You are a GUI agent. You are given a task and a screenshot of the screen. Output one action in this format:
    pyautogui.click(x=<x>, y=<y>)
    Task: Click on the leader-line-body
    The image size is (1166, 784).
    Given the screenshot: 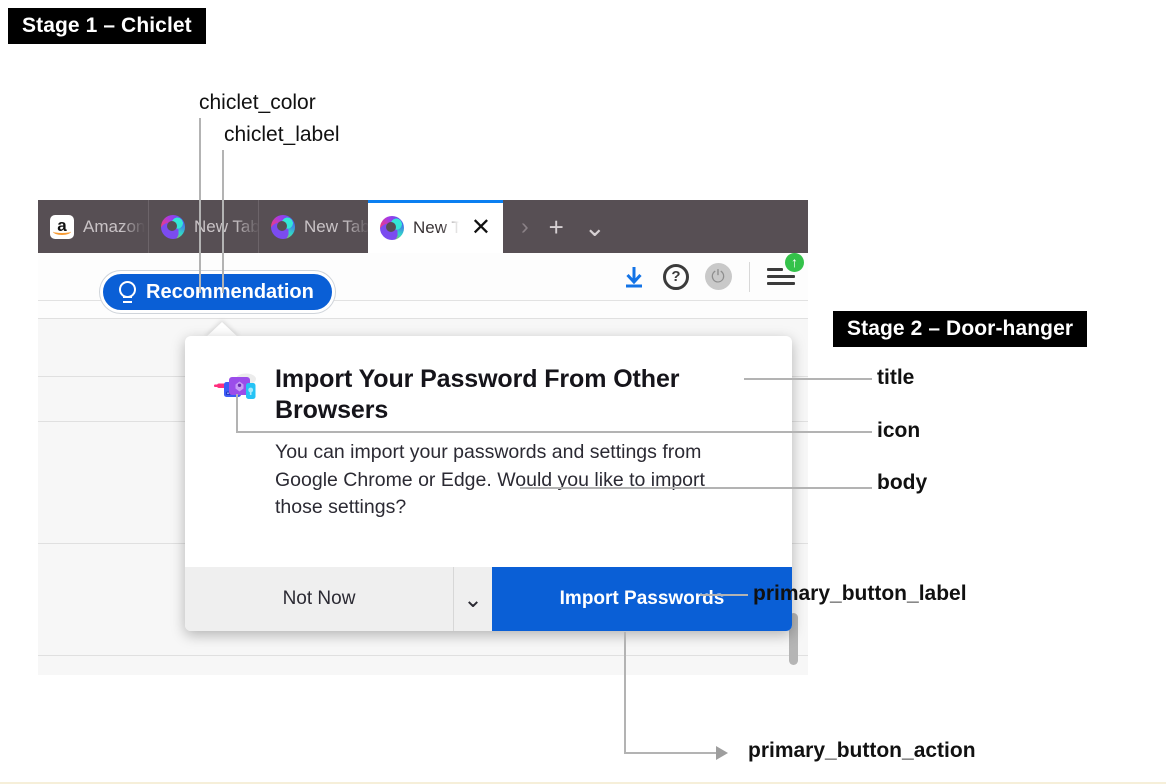 What is the action you would take?
    pyautogui.click(x=696, y=488)
    